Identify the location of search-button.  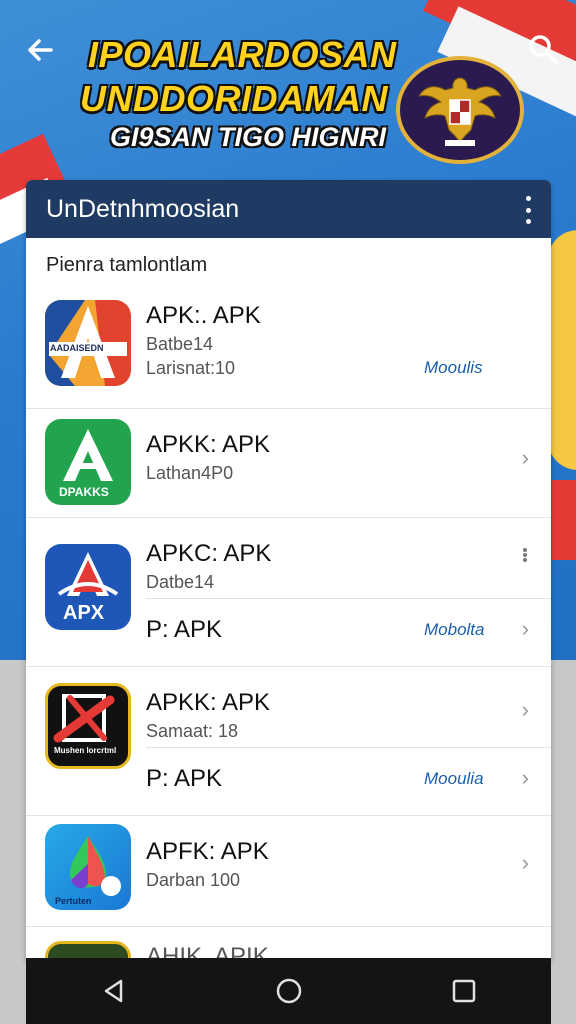
(543, 49).